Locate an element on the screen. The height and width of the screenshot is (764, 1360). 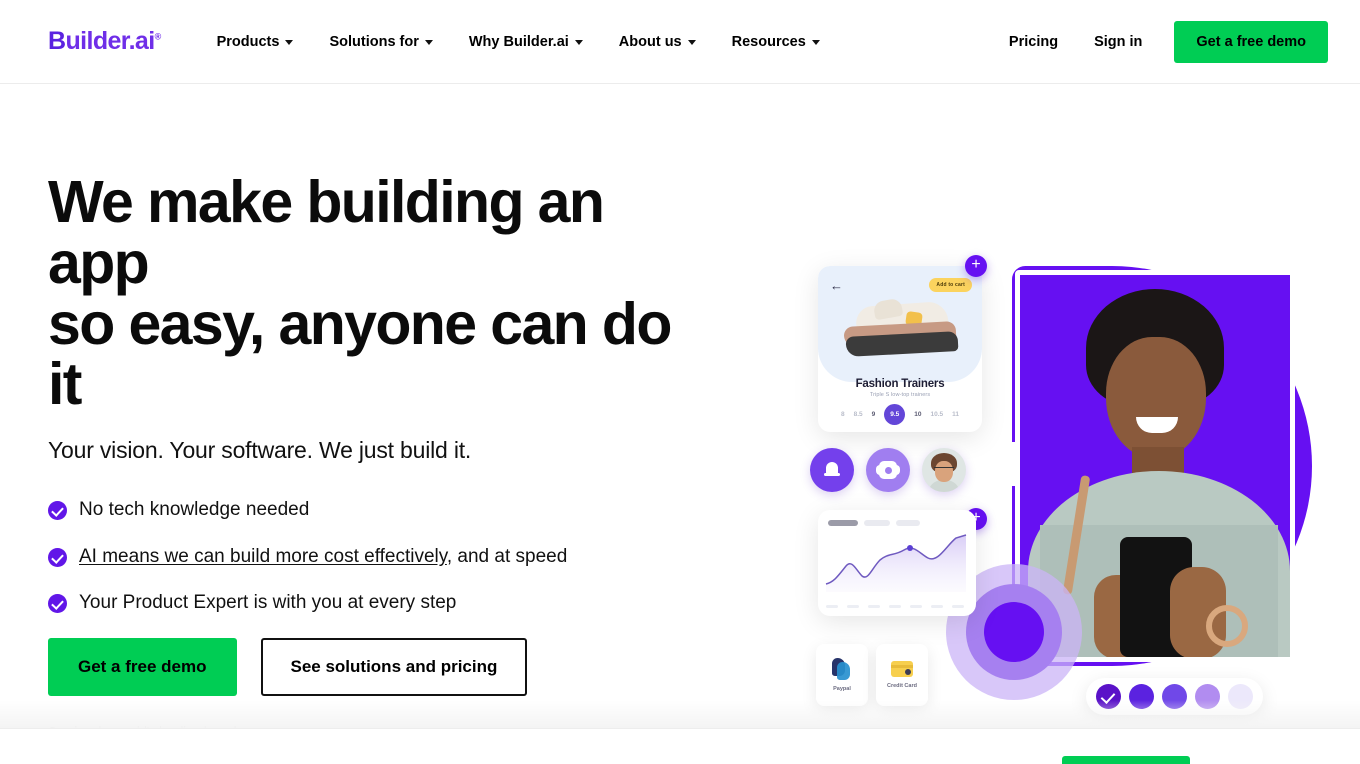
builder-ai-logo: BBuilderuilder.ai® is located at coordinates (104, 41).